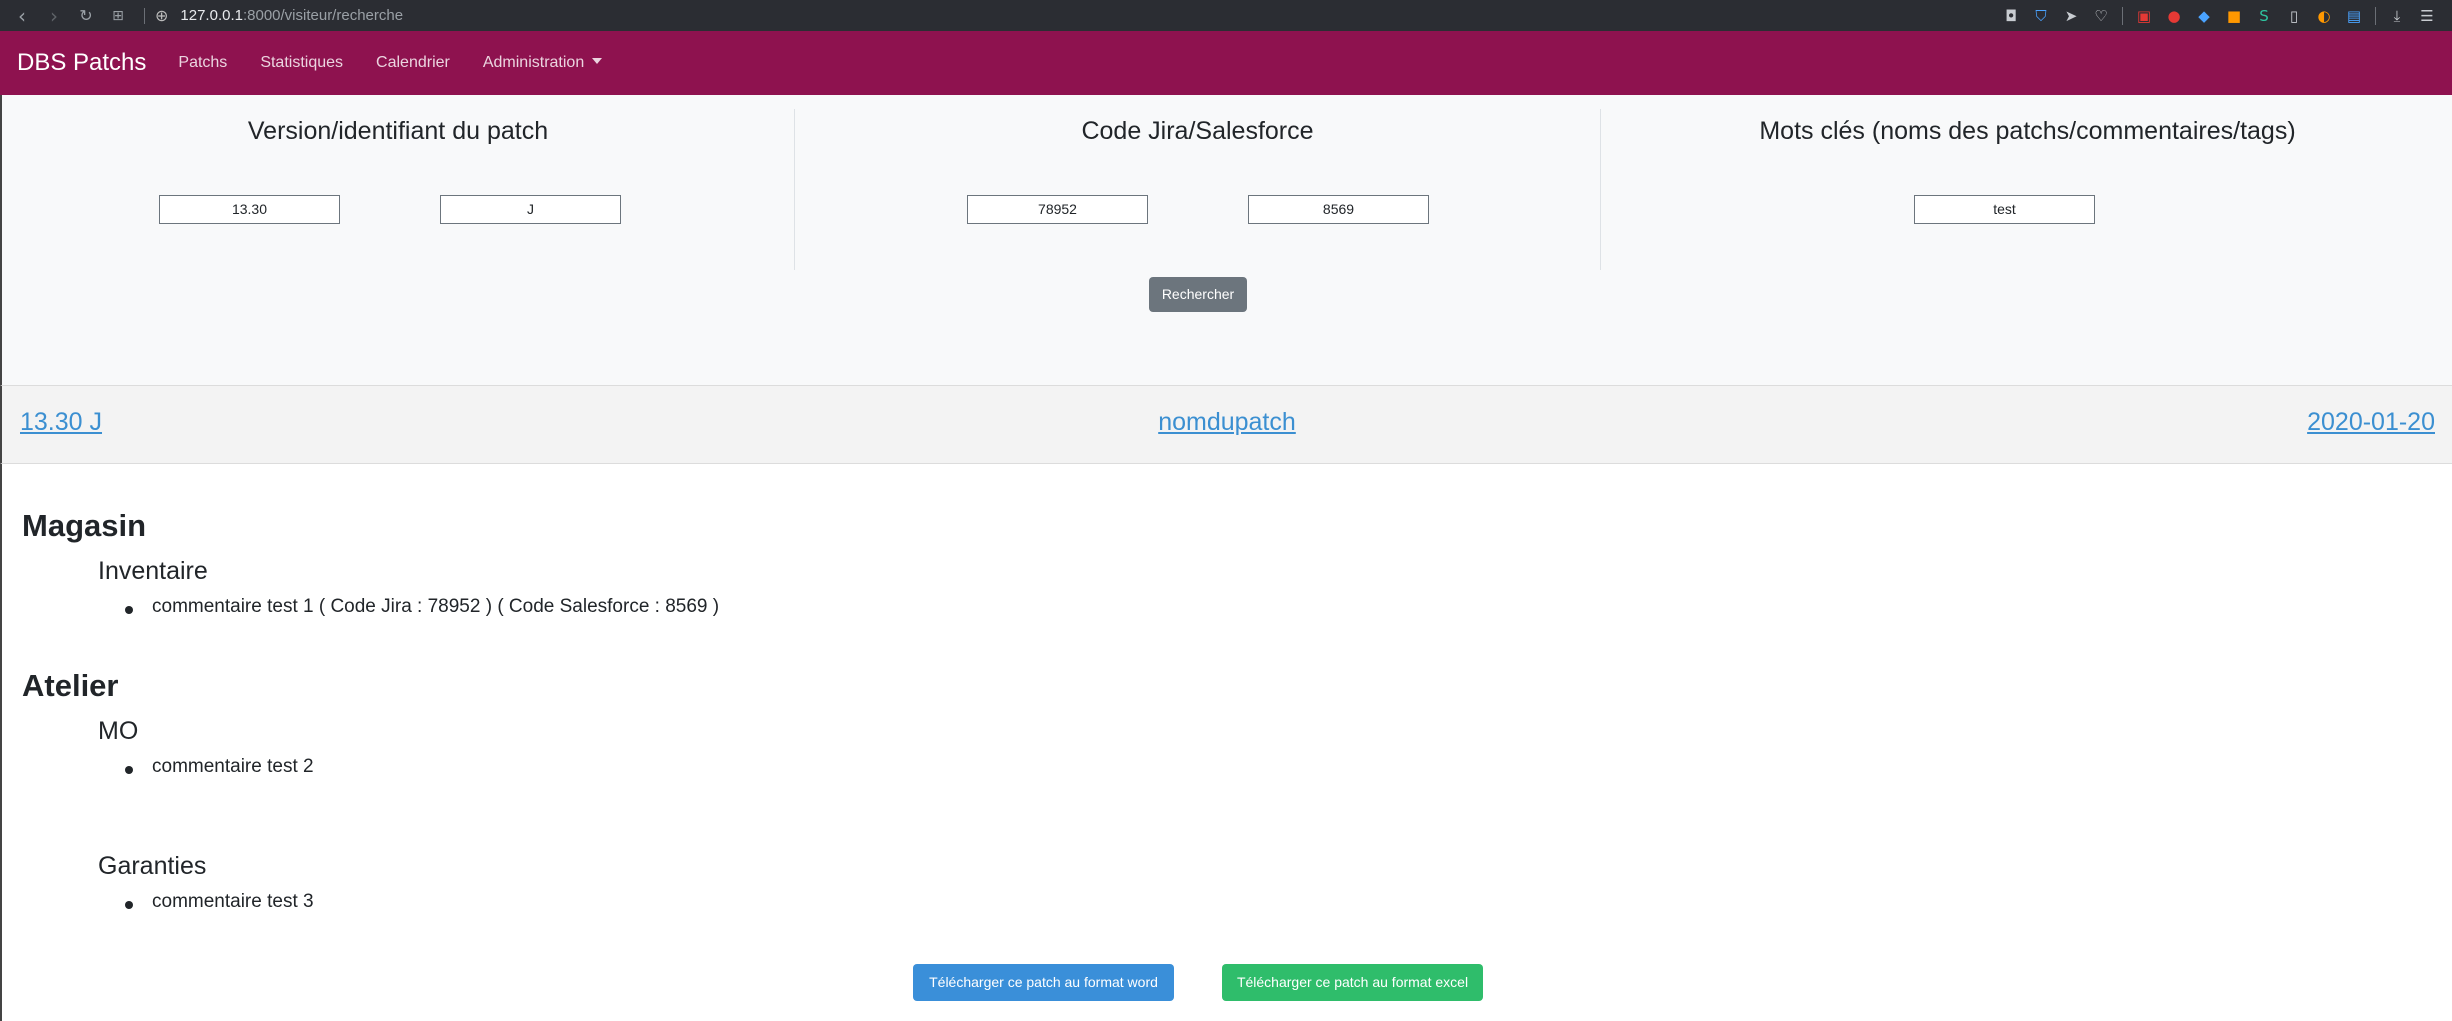  What do you see at coordinates (2397, 16) in the screenshot?
I see `download-icon: ⤓` at bounding box center [2397, 16].